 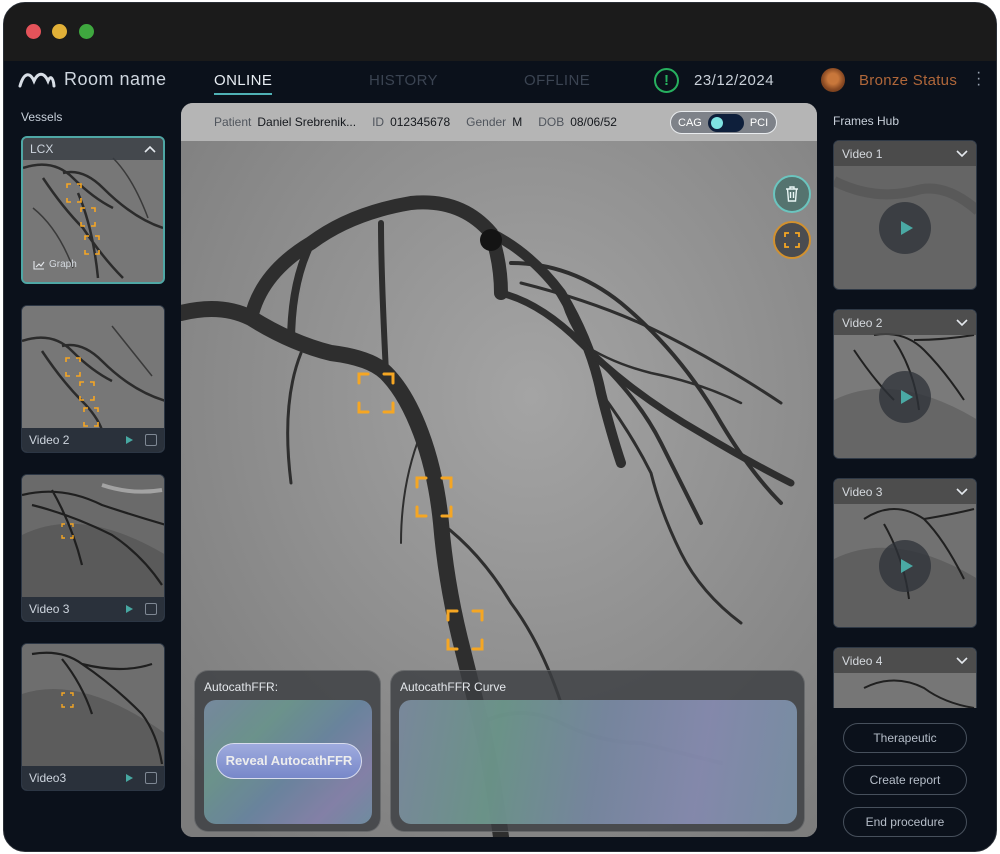 I want to click on alert-icon: !, so click(x=666, y=80).